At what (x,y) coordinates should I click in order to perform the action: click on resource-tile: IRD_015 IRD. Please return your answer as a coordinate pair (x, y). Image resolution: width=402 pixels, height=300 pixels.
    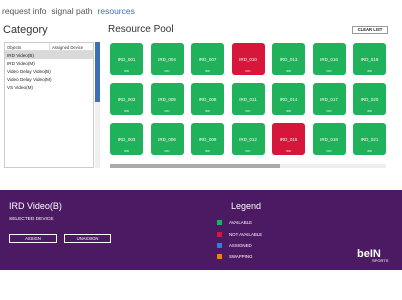
    Looking at the image, I should click on (288, 139).